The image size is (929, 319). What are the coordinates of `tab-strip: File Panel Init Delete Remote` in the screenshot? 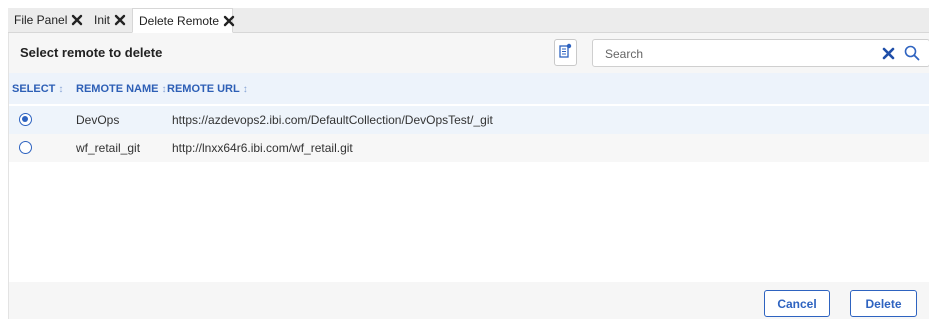 It's located at (468, 20).